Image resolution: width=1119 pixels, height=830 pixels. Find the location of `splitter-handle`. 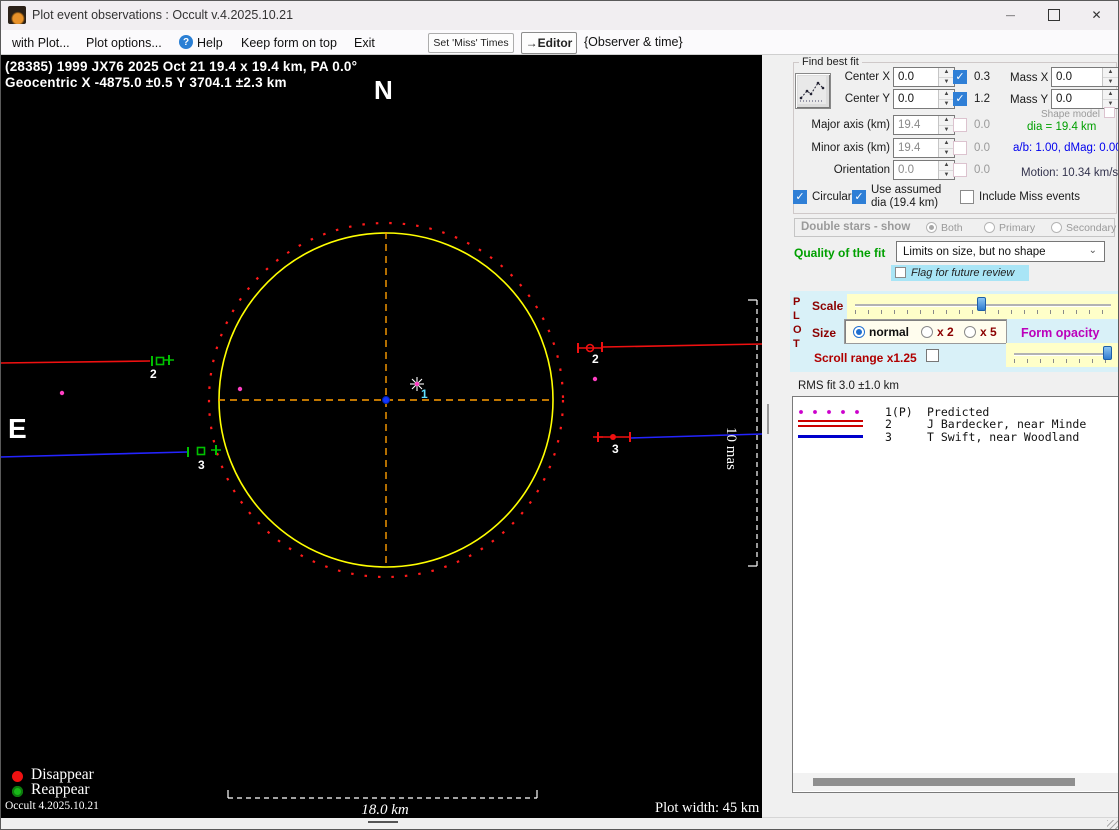

splitter-handle is located at coordinates (768, 419).